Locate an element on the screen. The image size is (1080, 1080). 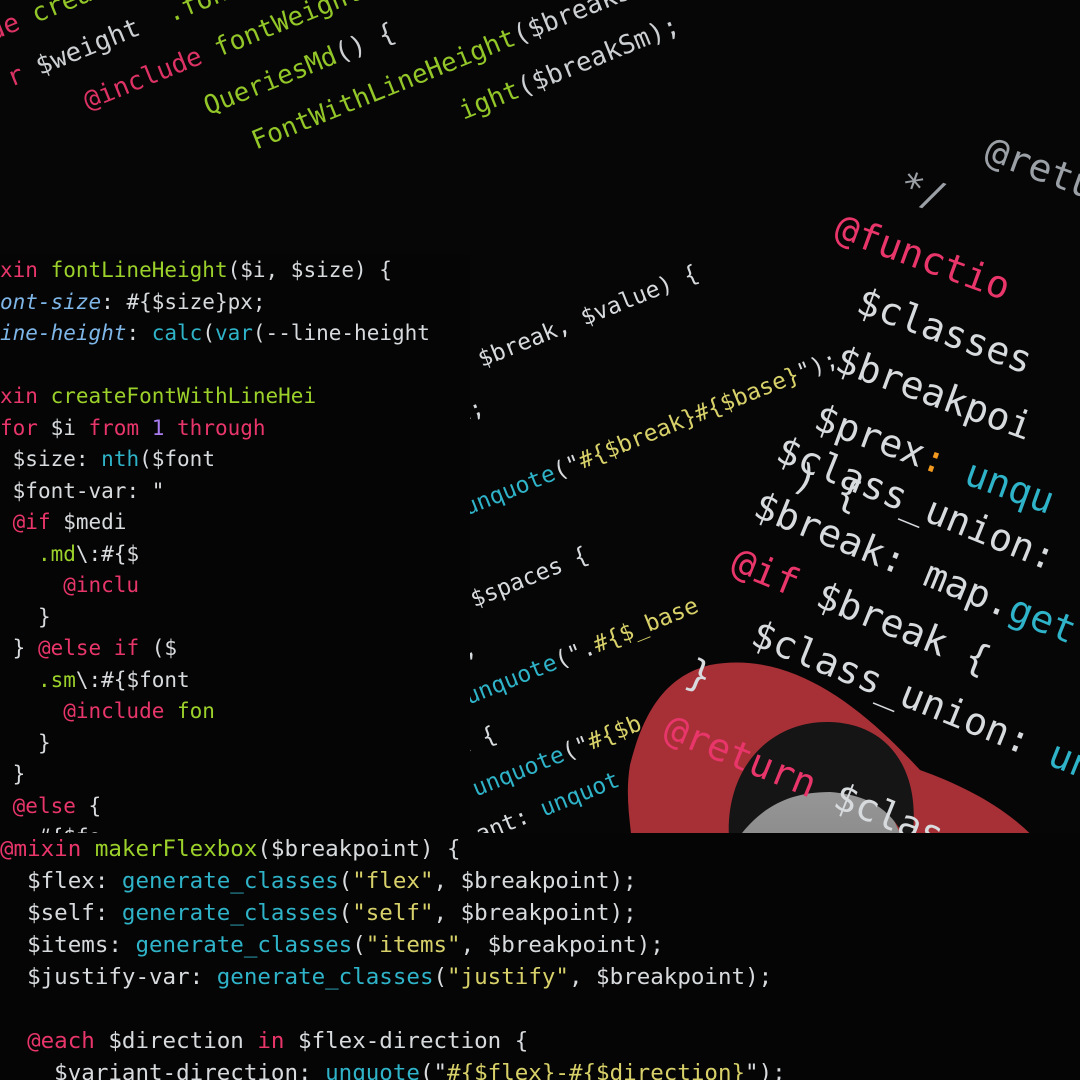
code-token: @else if is located at coordinates (94, 648).